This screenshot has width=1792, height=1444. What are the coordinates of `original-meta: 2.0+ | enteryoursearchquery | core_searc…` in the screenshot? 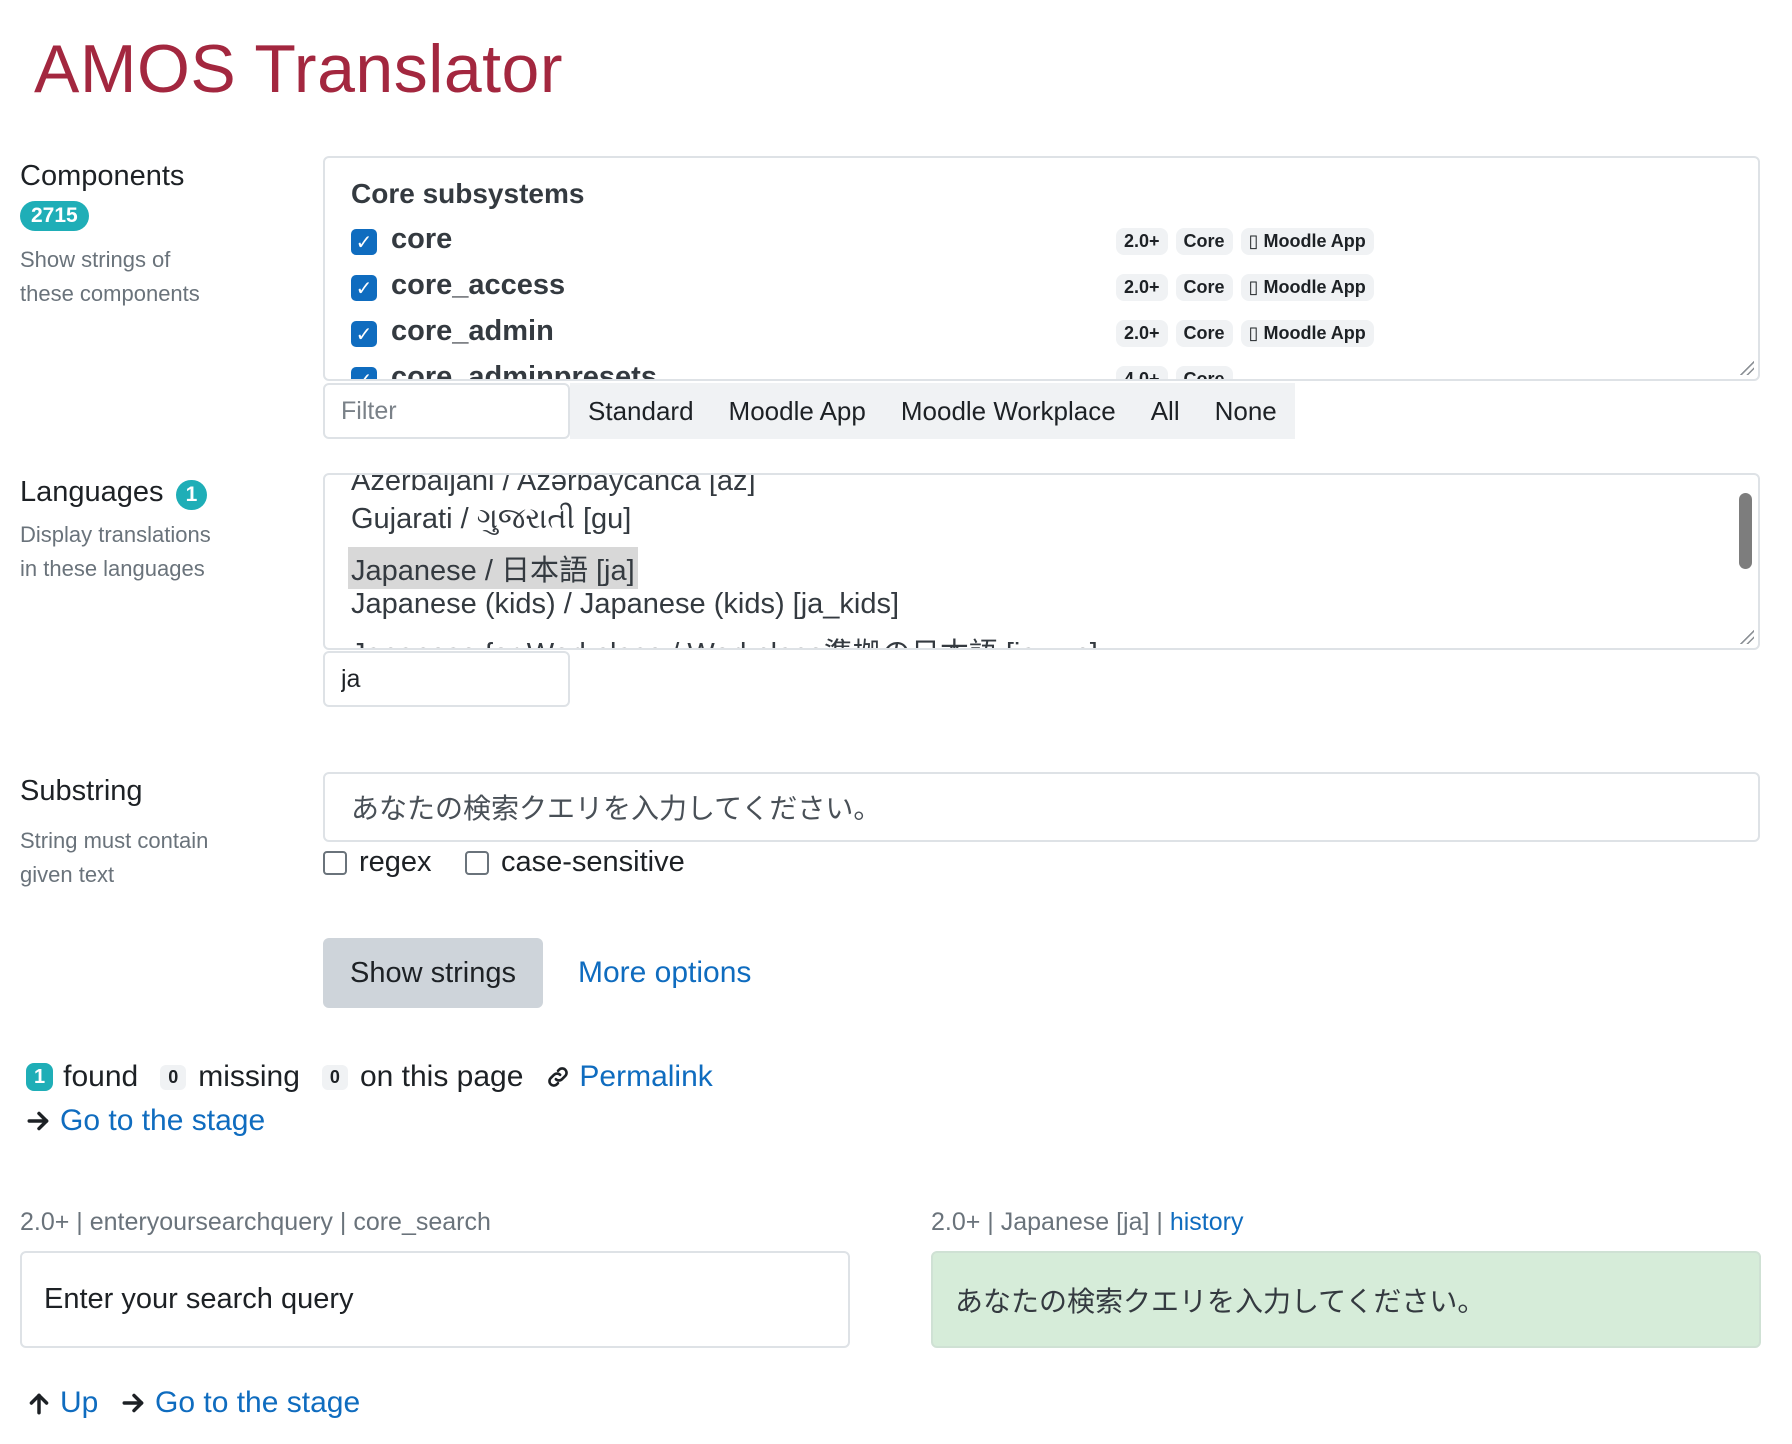 It's located at (255, 1222).